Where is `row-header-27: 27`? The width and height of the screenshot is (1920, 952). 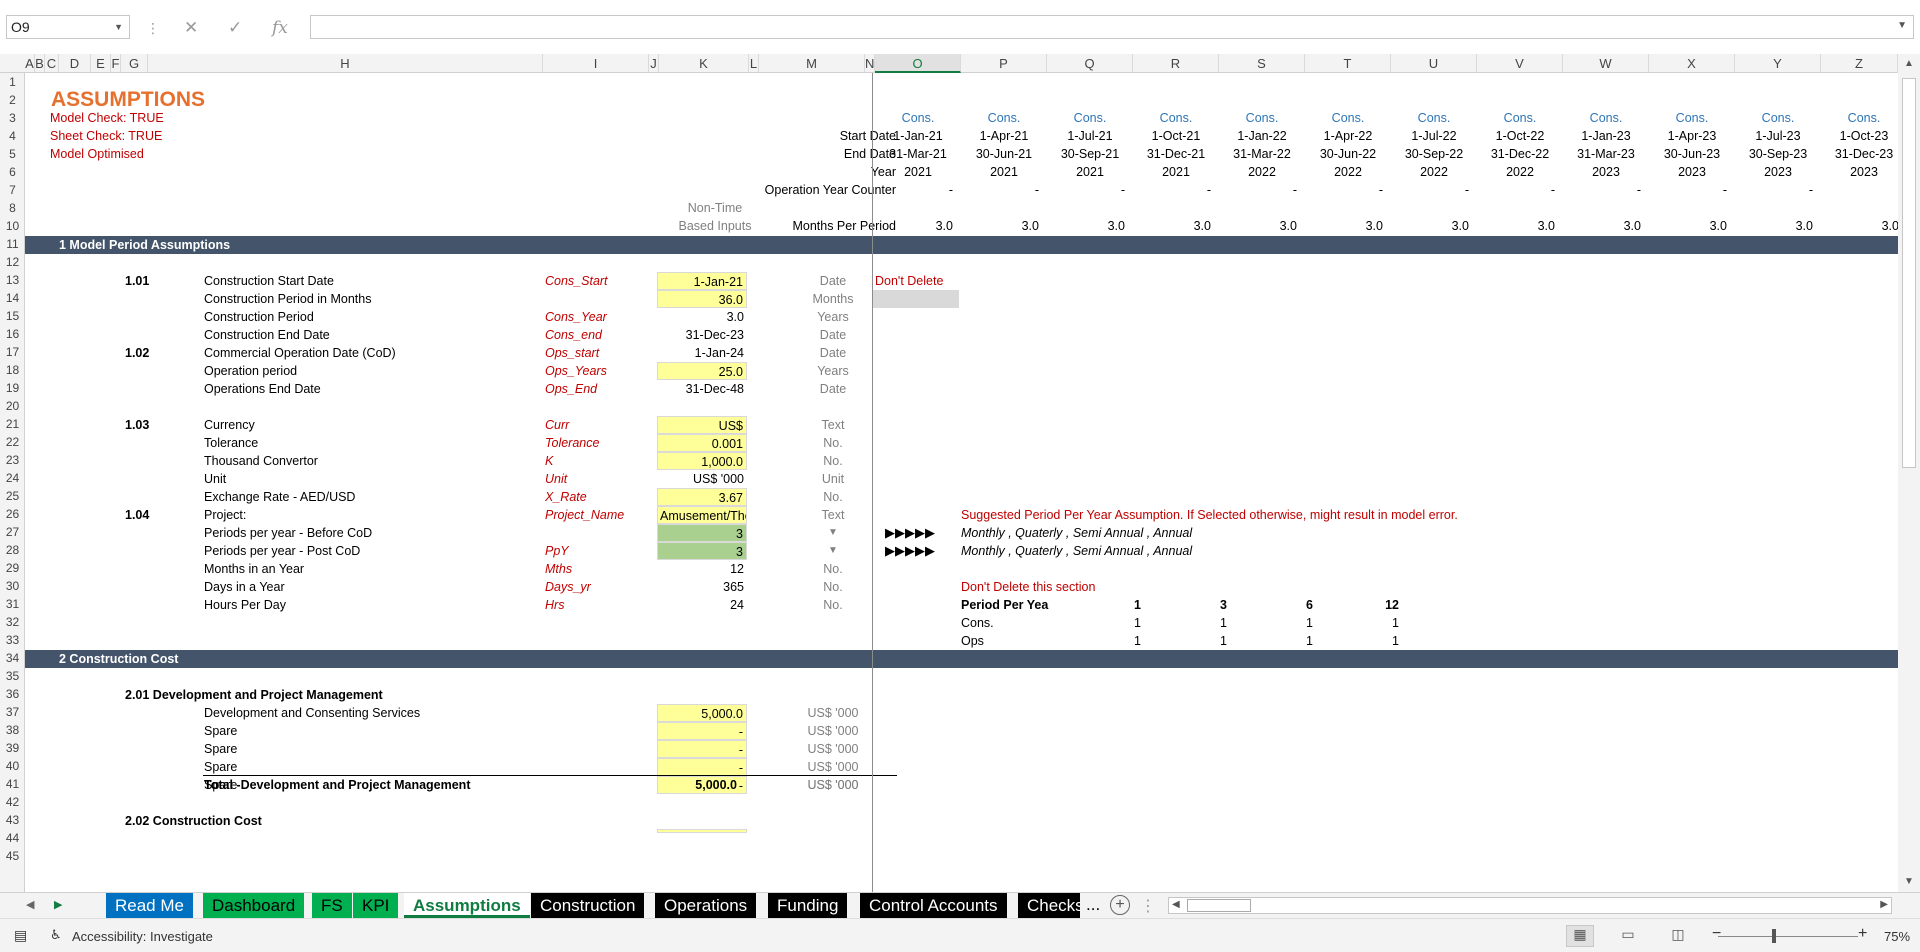
row-header-27: 27 is located at coordinates (12, 532).